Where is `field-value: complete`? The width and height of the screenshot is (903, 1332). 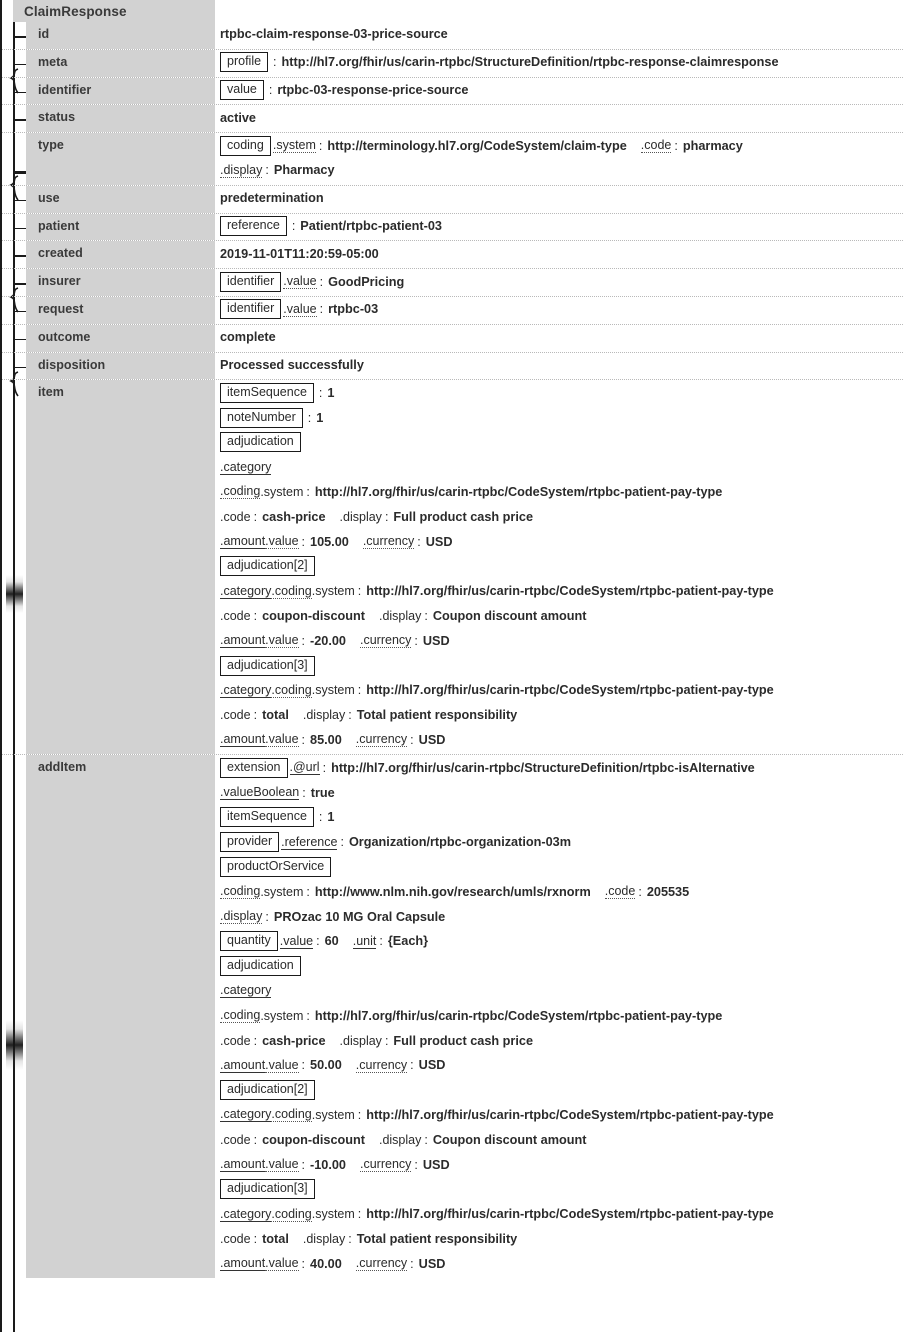 field-value: complete is located at coordinates (248, 337).